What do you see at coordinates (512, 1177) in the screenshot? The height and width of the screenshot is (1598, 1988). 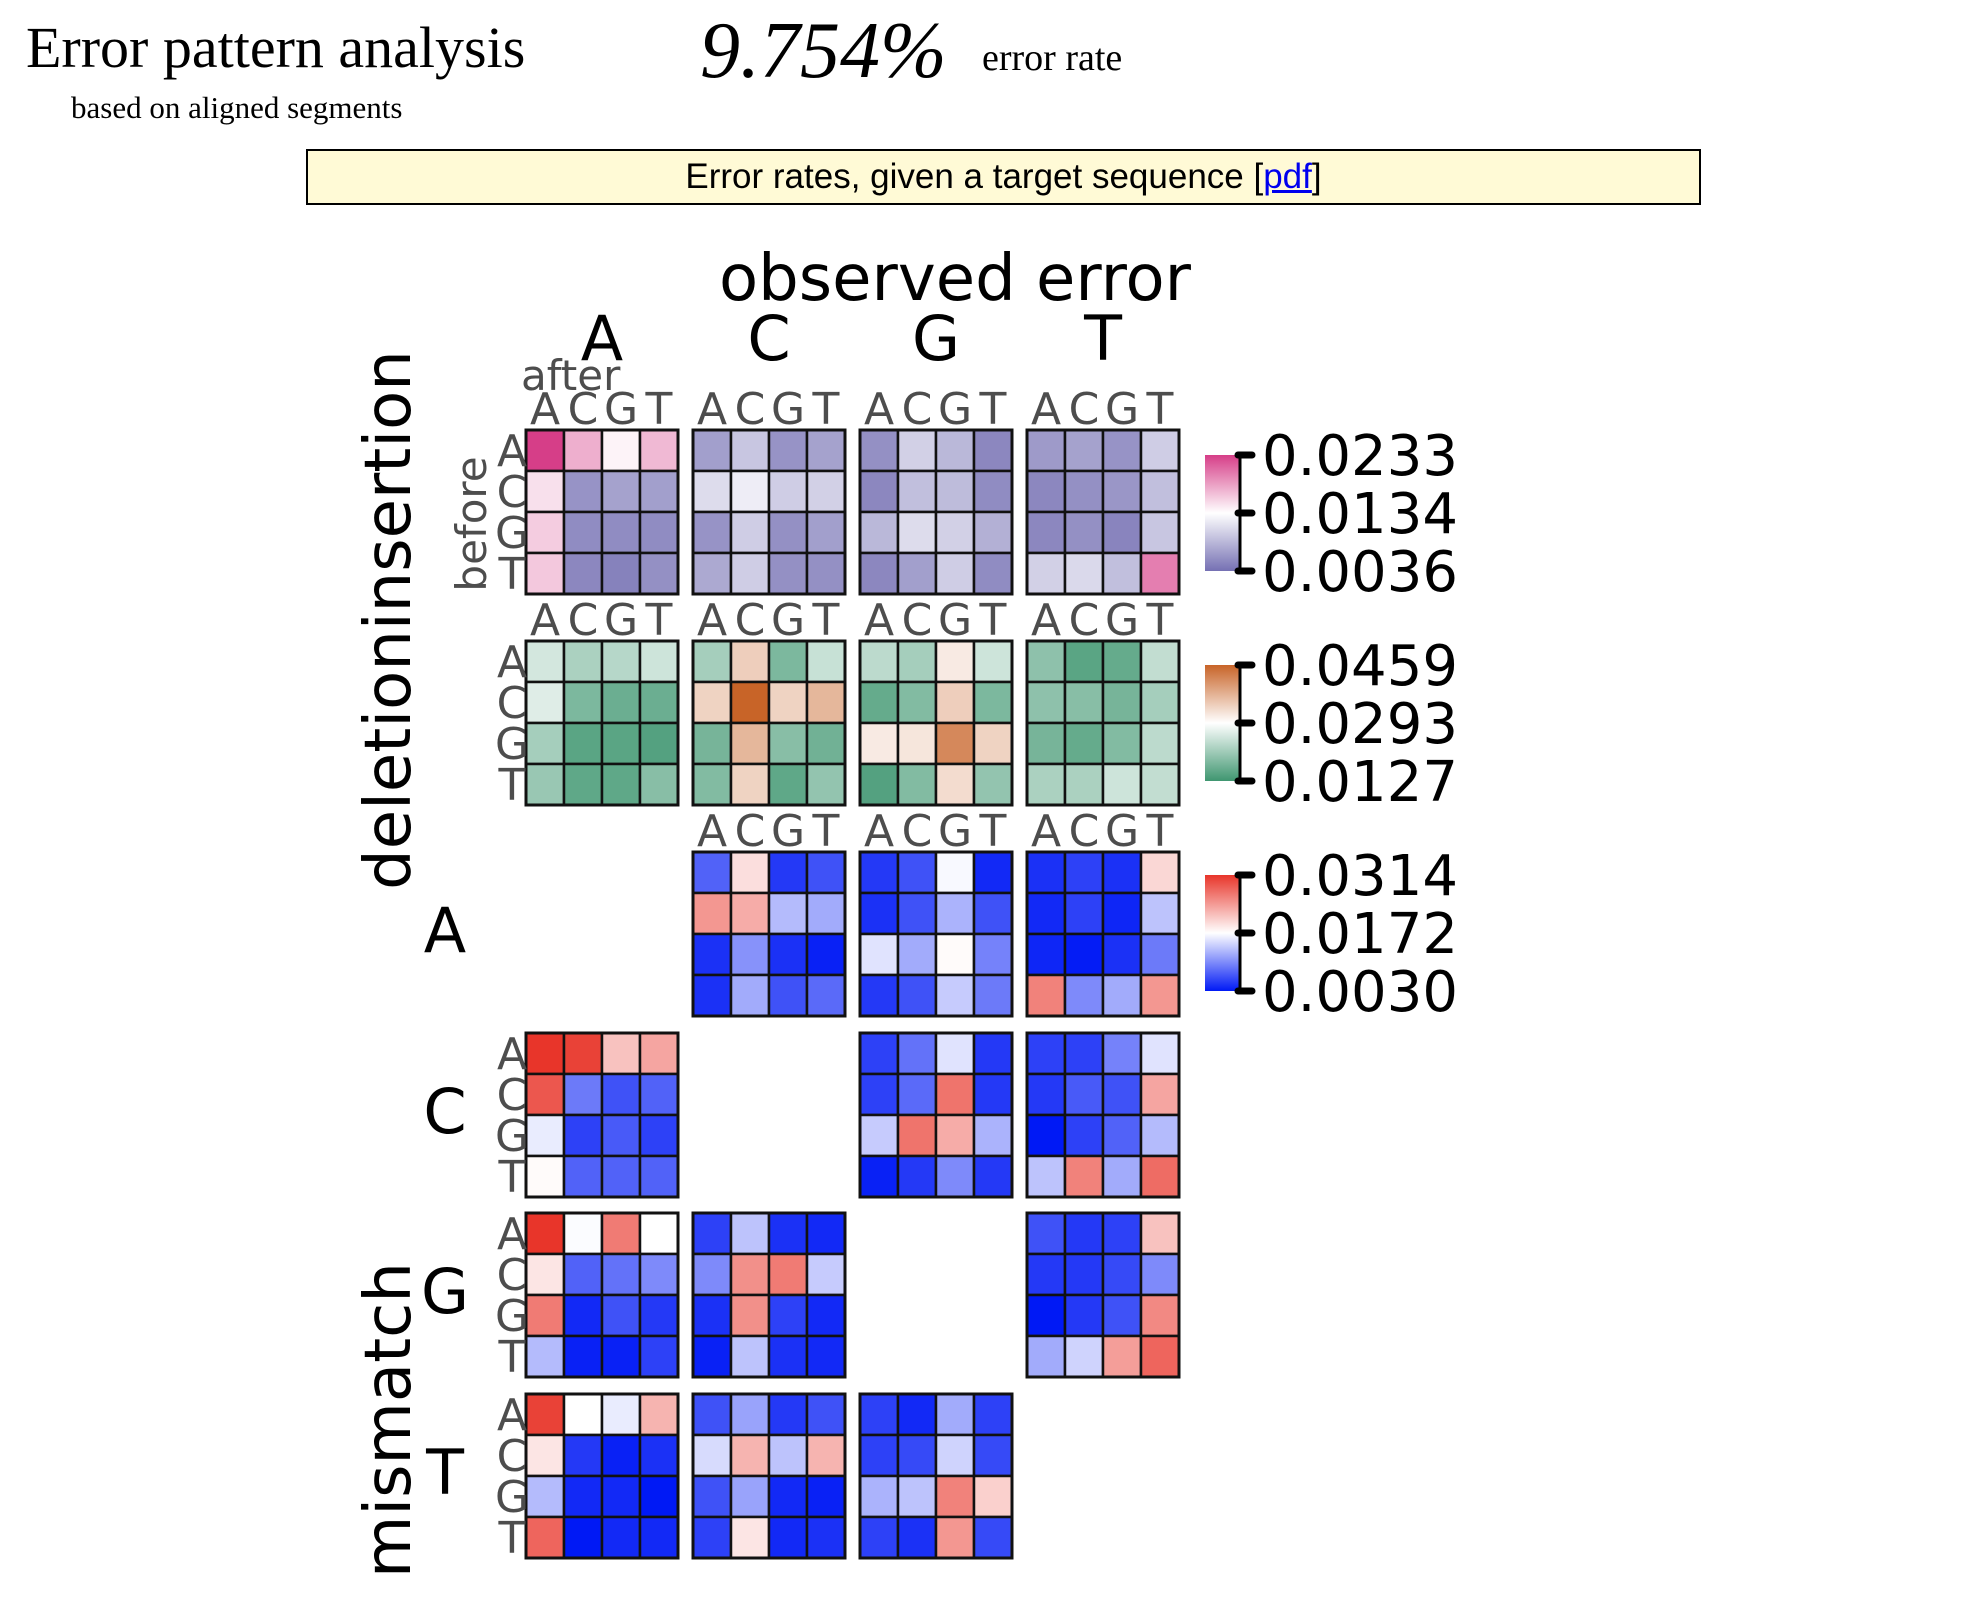 I see `before-base-tick: T` at bounding box center [512, 1177].